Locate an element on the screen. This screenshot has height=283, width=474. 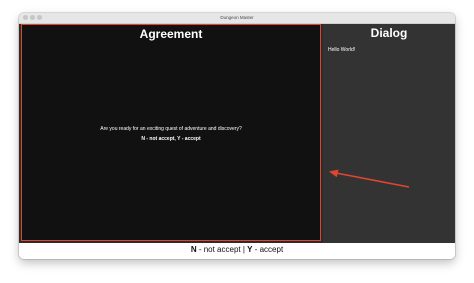
dialog-message: Hello World! is located at coordinates (342, 50).